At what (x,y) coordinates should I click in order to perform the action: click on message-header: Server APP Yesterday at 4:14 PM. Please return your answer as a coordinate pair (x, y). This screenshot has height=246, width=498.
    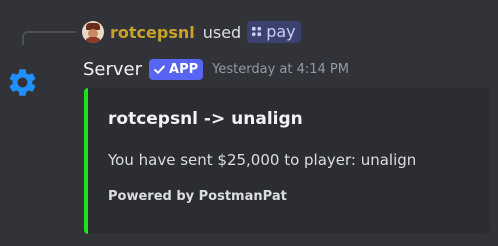
    Looking at the image, I should click on (216, 69).